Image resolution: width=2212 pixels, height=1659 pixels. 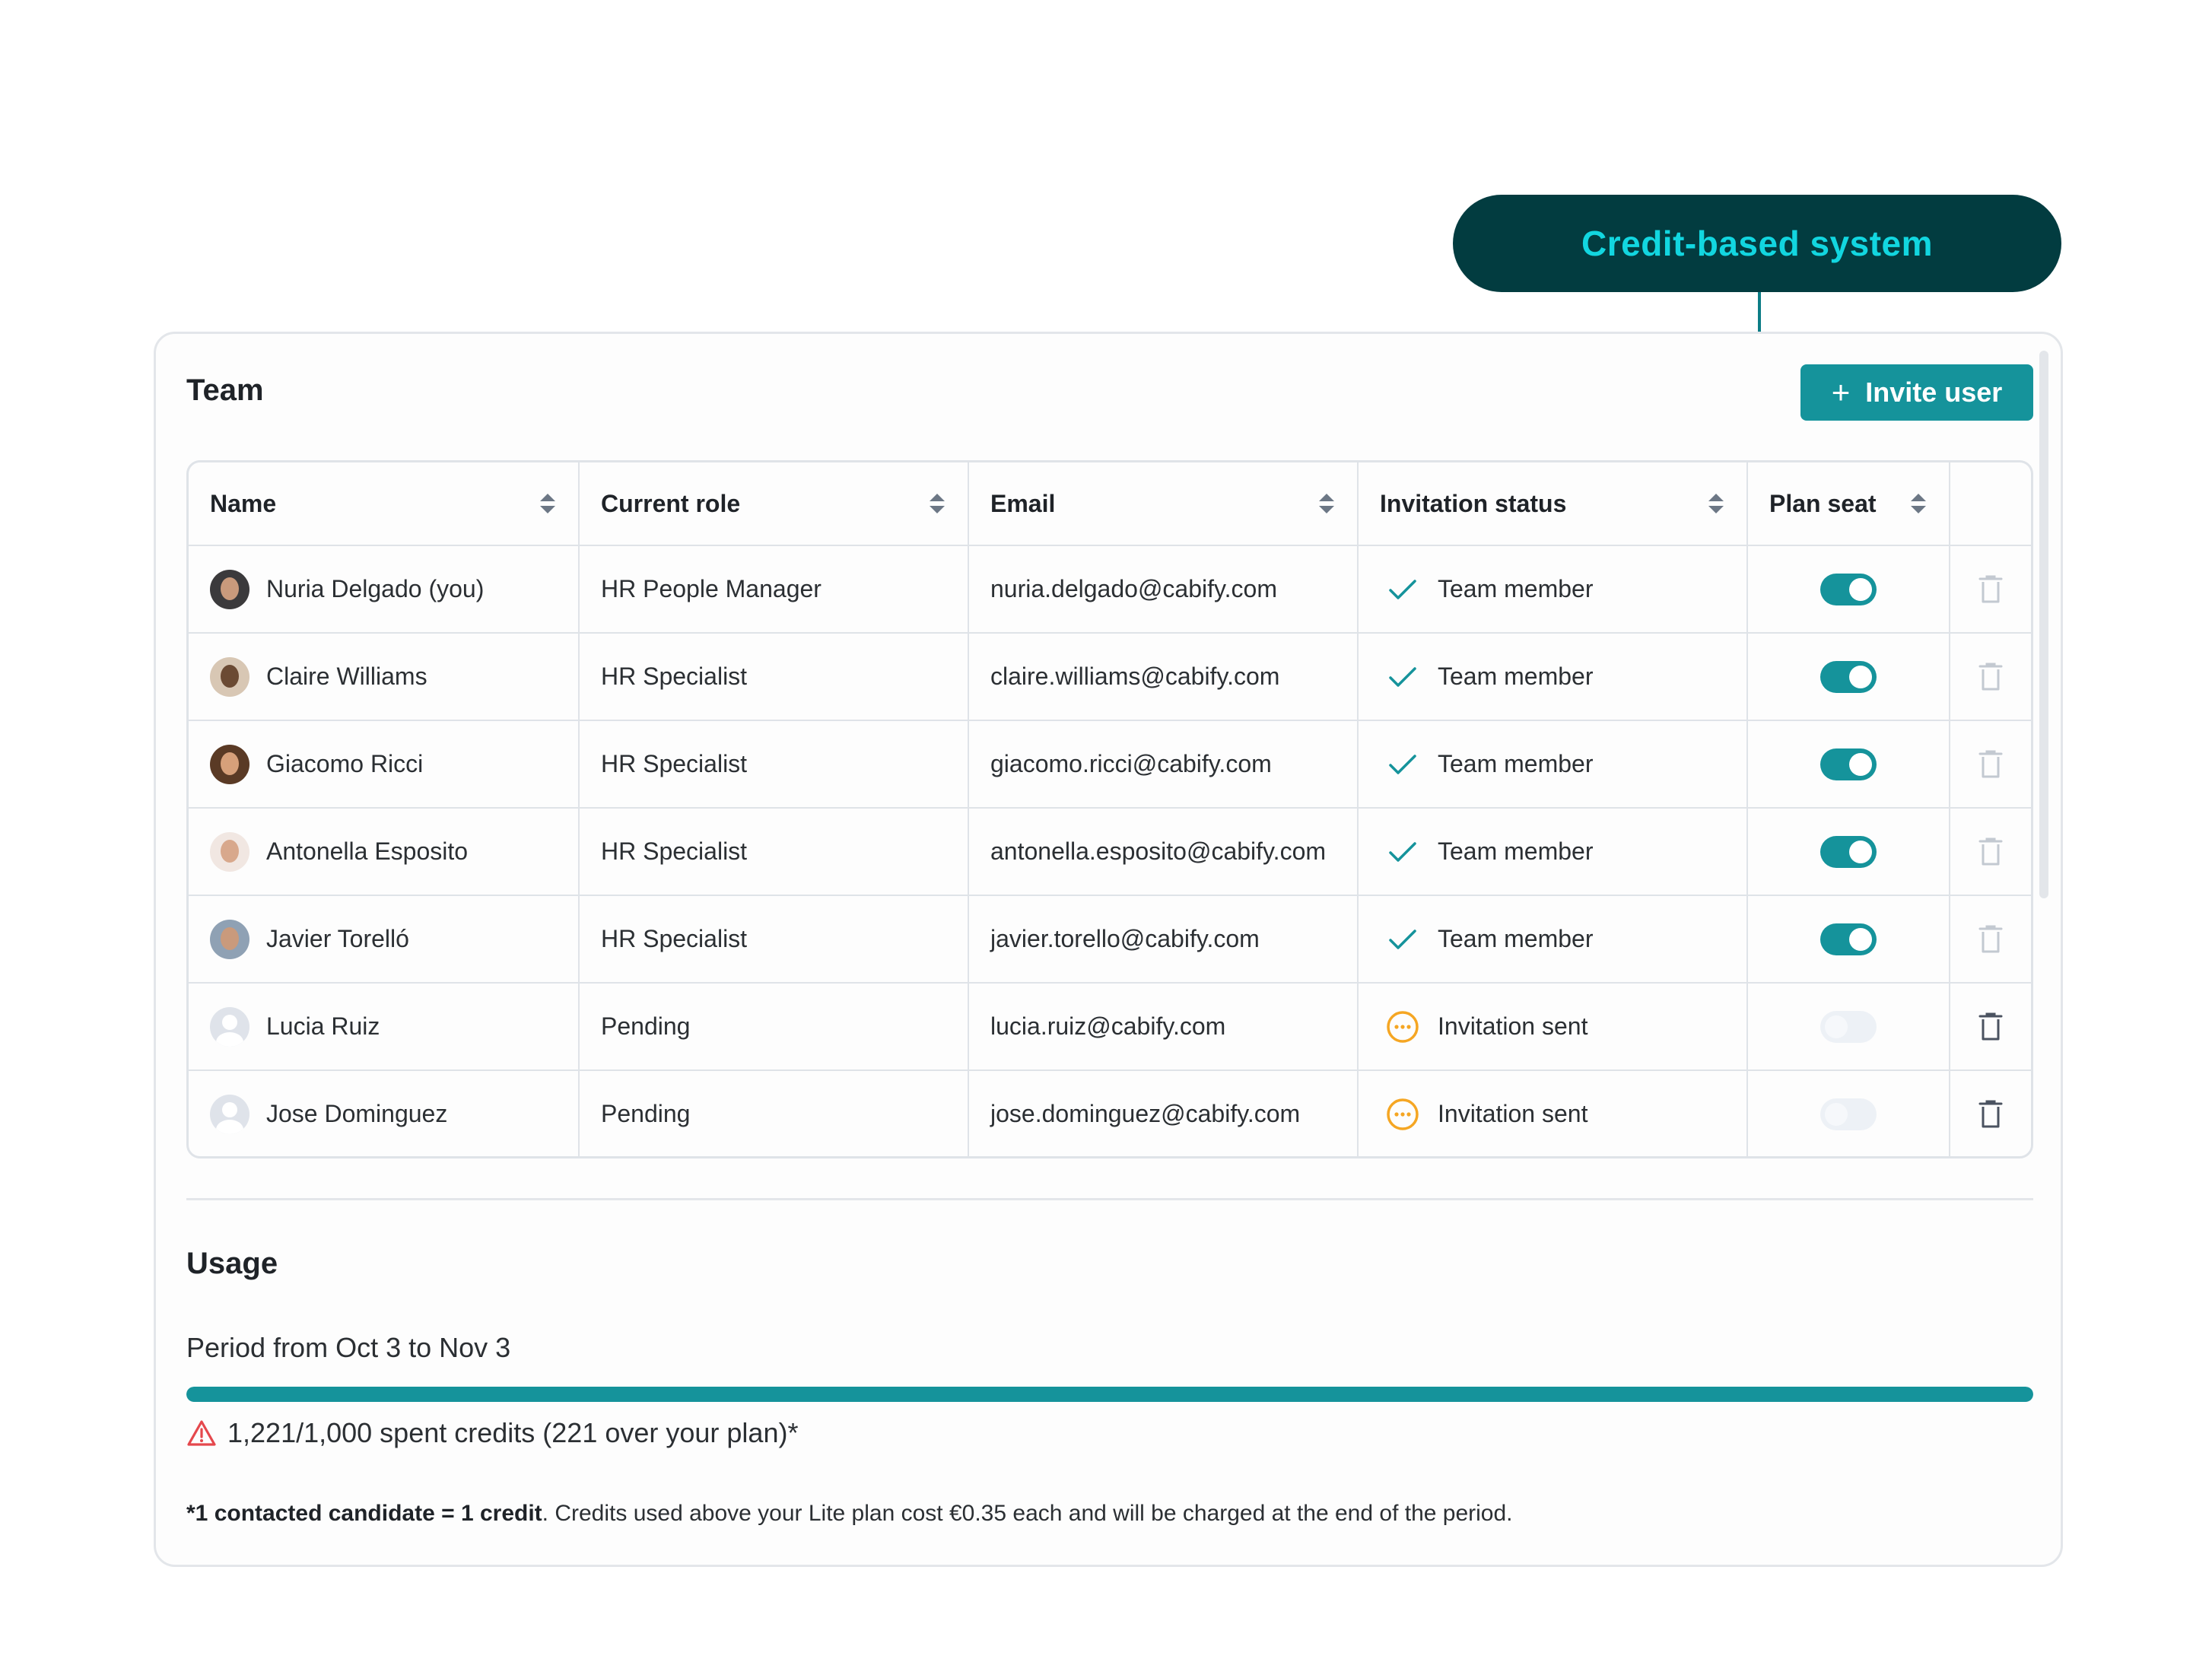 What do you see at coordinates (1163, 504) in the screenshot?
I see `column-header-email: Email` at bounding box center [1163, 504].